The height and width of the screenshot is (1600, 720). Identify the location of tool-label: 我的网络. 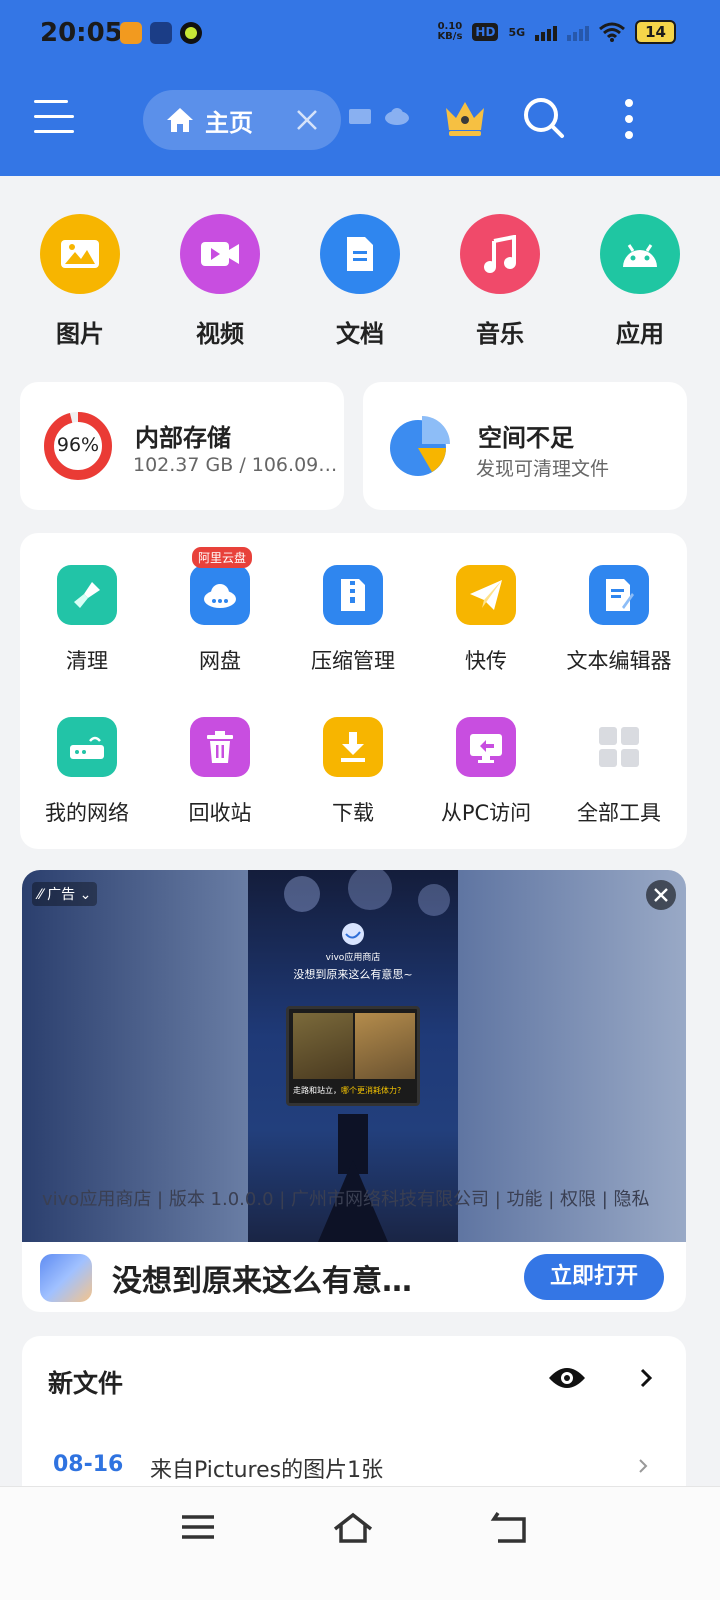
(87, 813).